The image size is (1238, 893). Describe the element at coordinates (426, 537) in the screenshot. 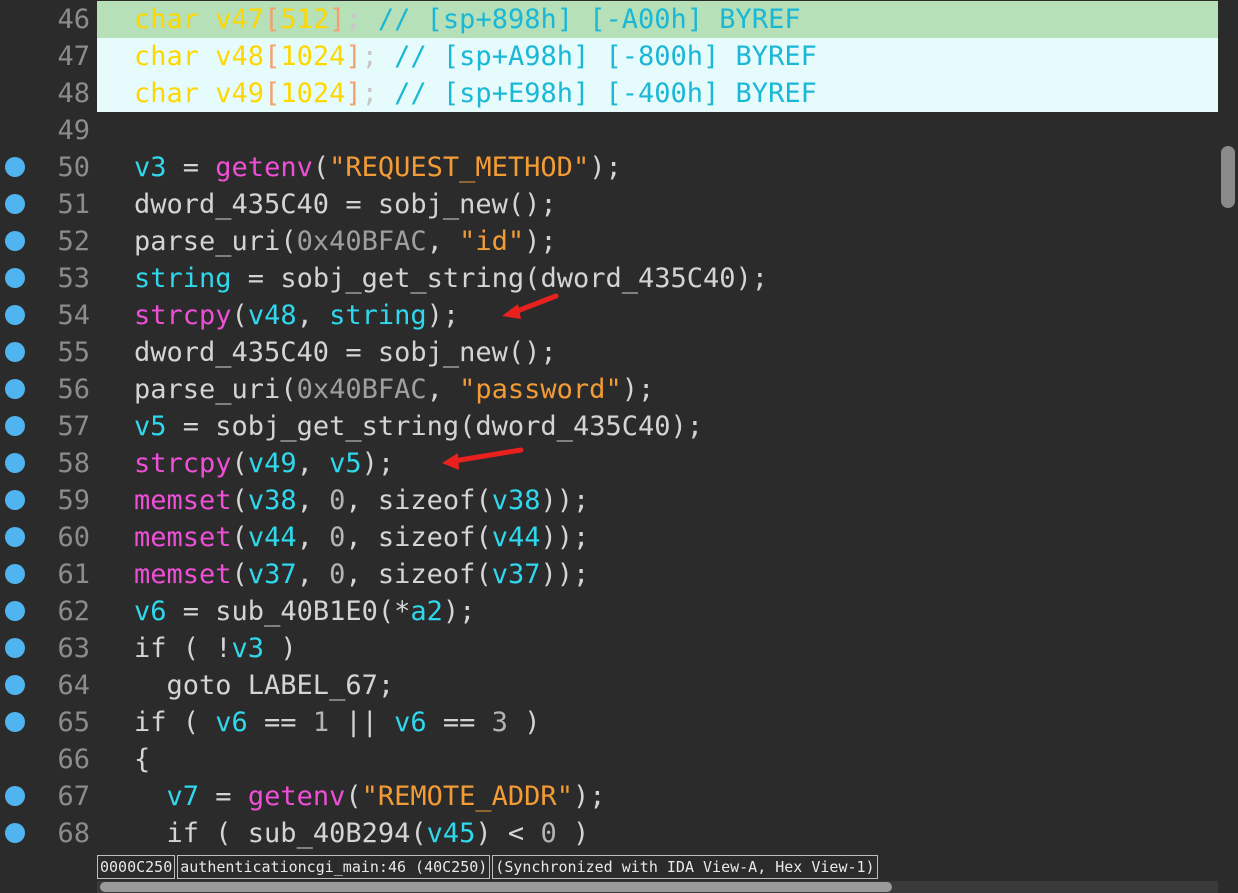

I see `code-token: sizeof` at that location.